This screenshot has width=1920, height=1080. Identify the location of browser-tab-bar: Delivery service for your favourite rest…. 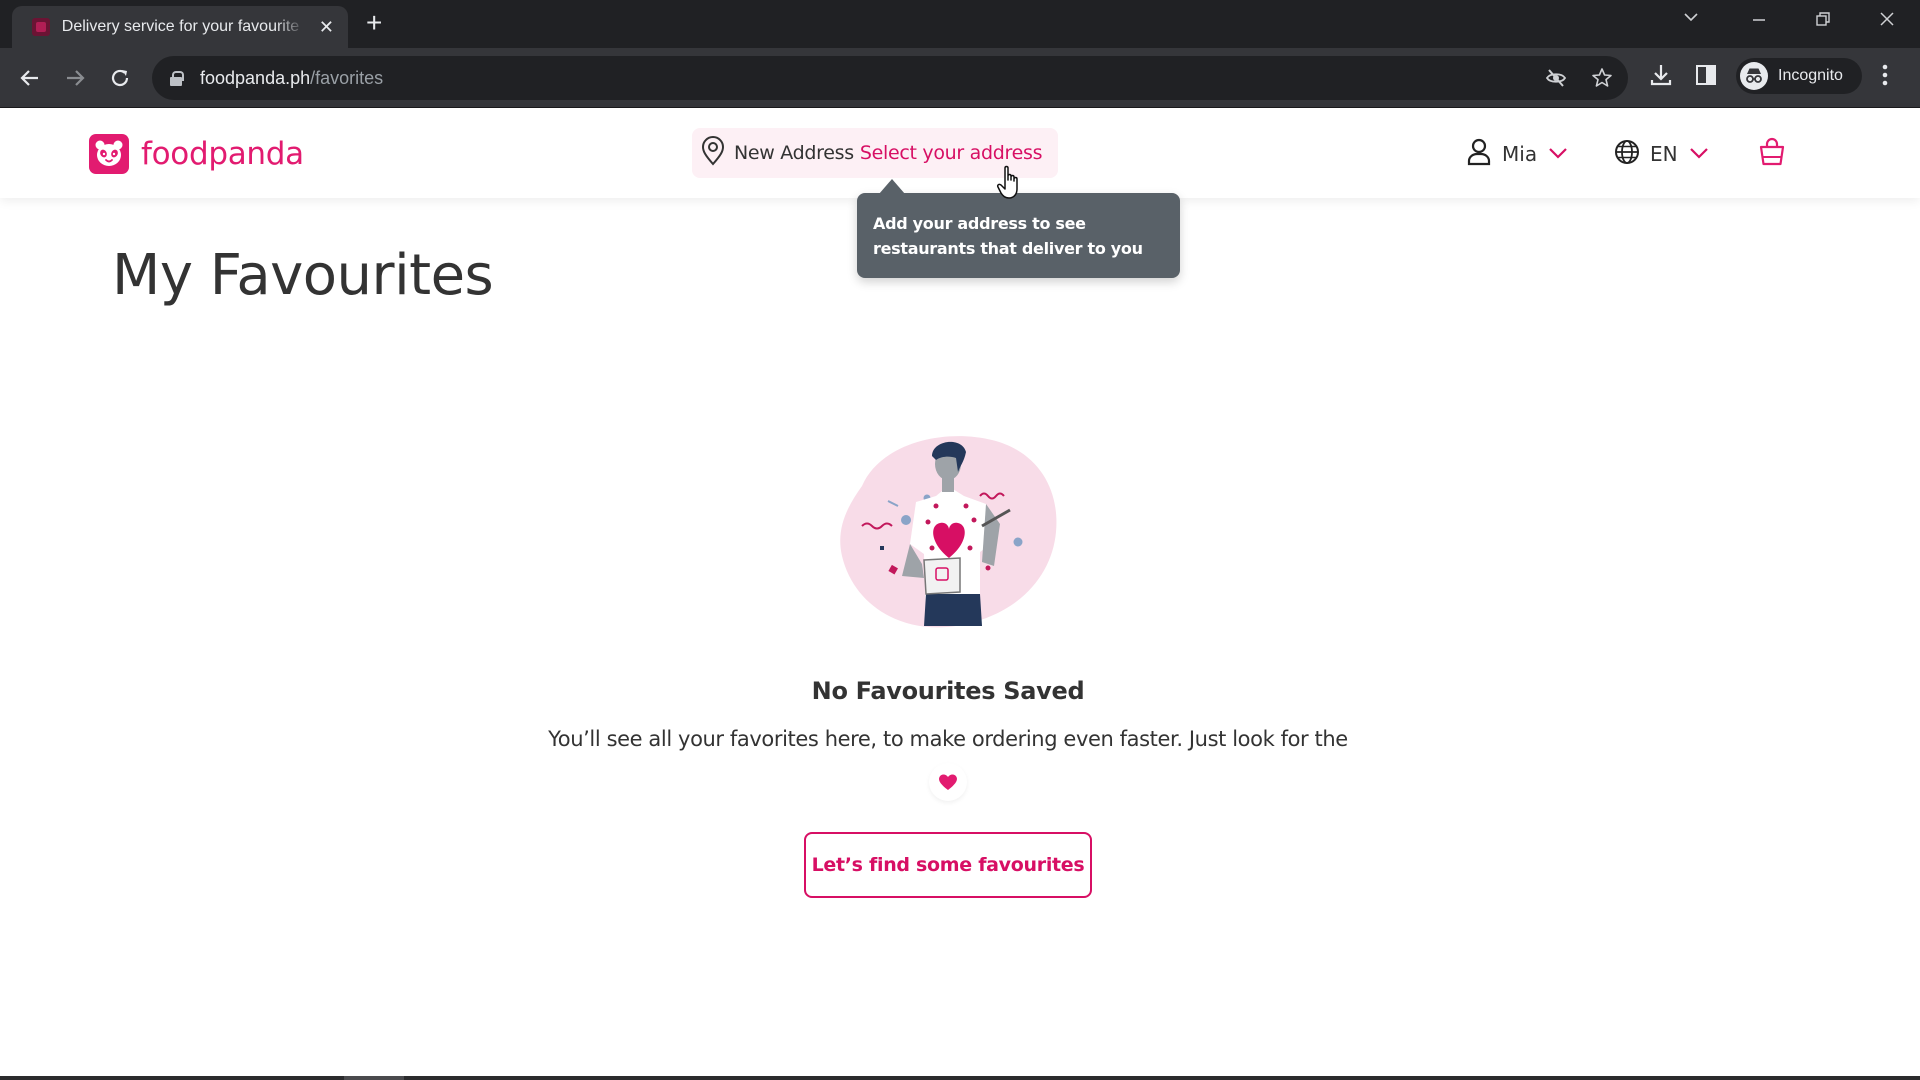
(960, 24).